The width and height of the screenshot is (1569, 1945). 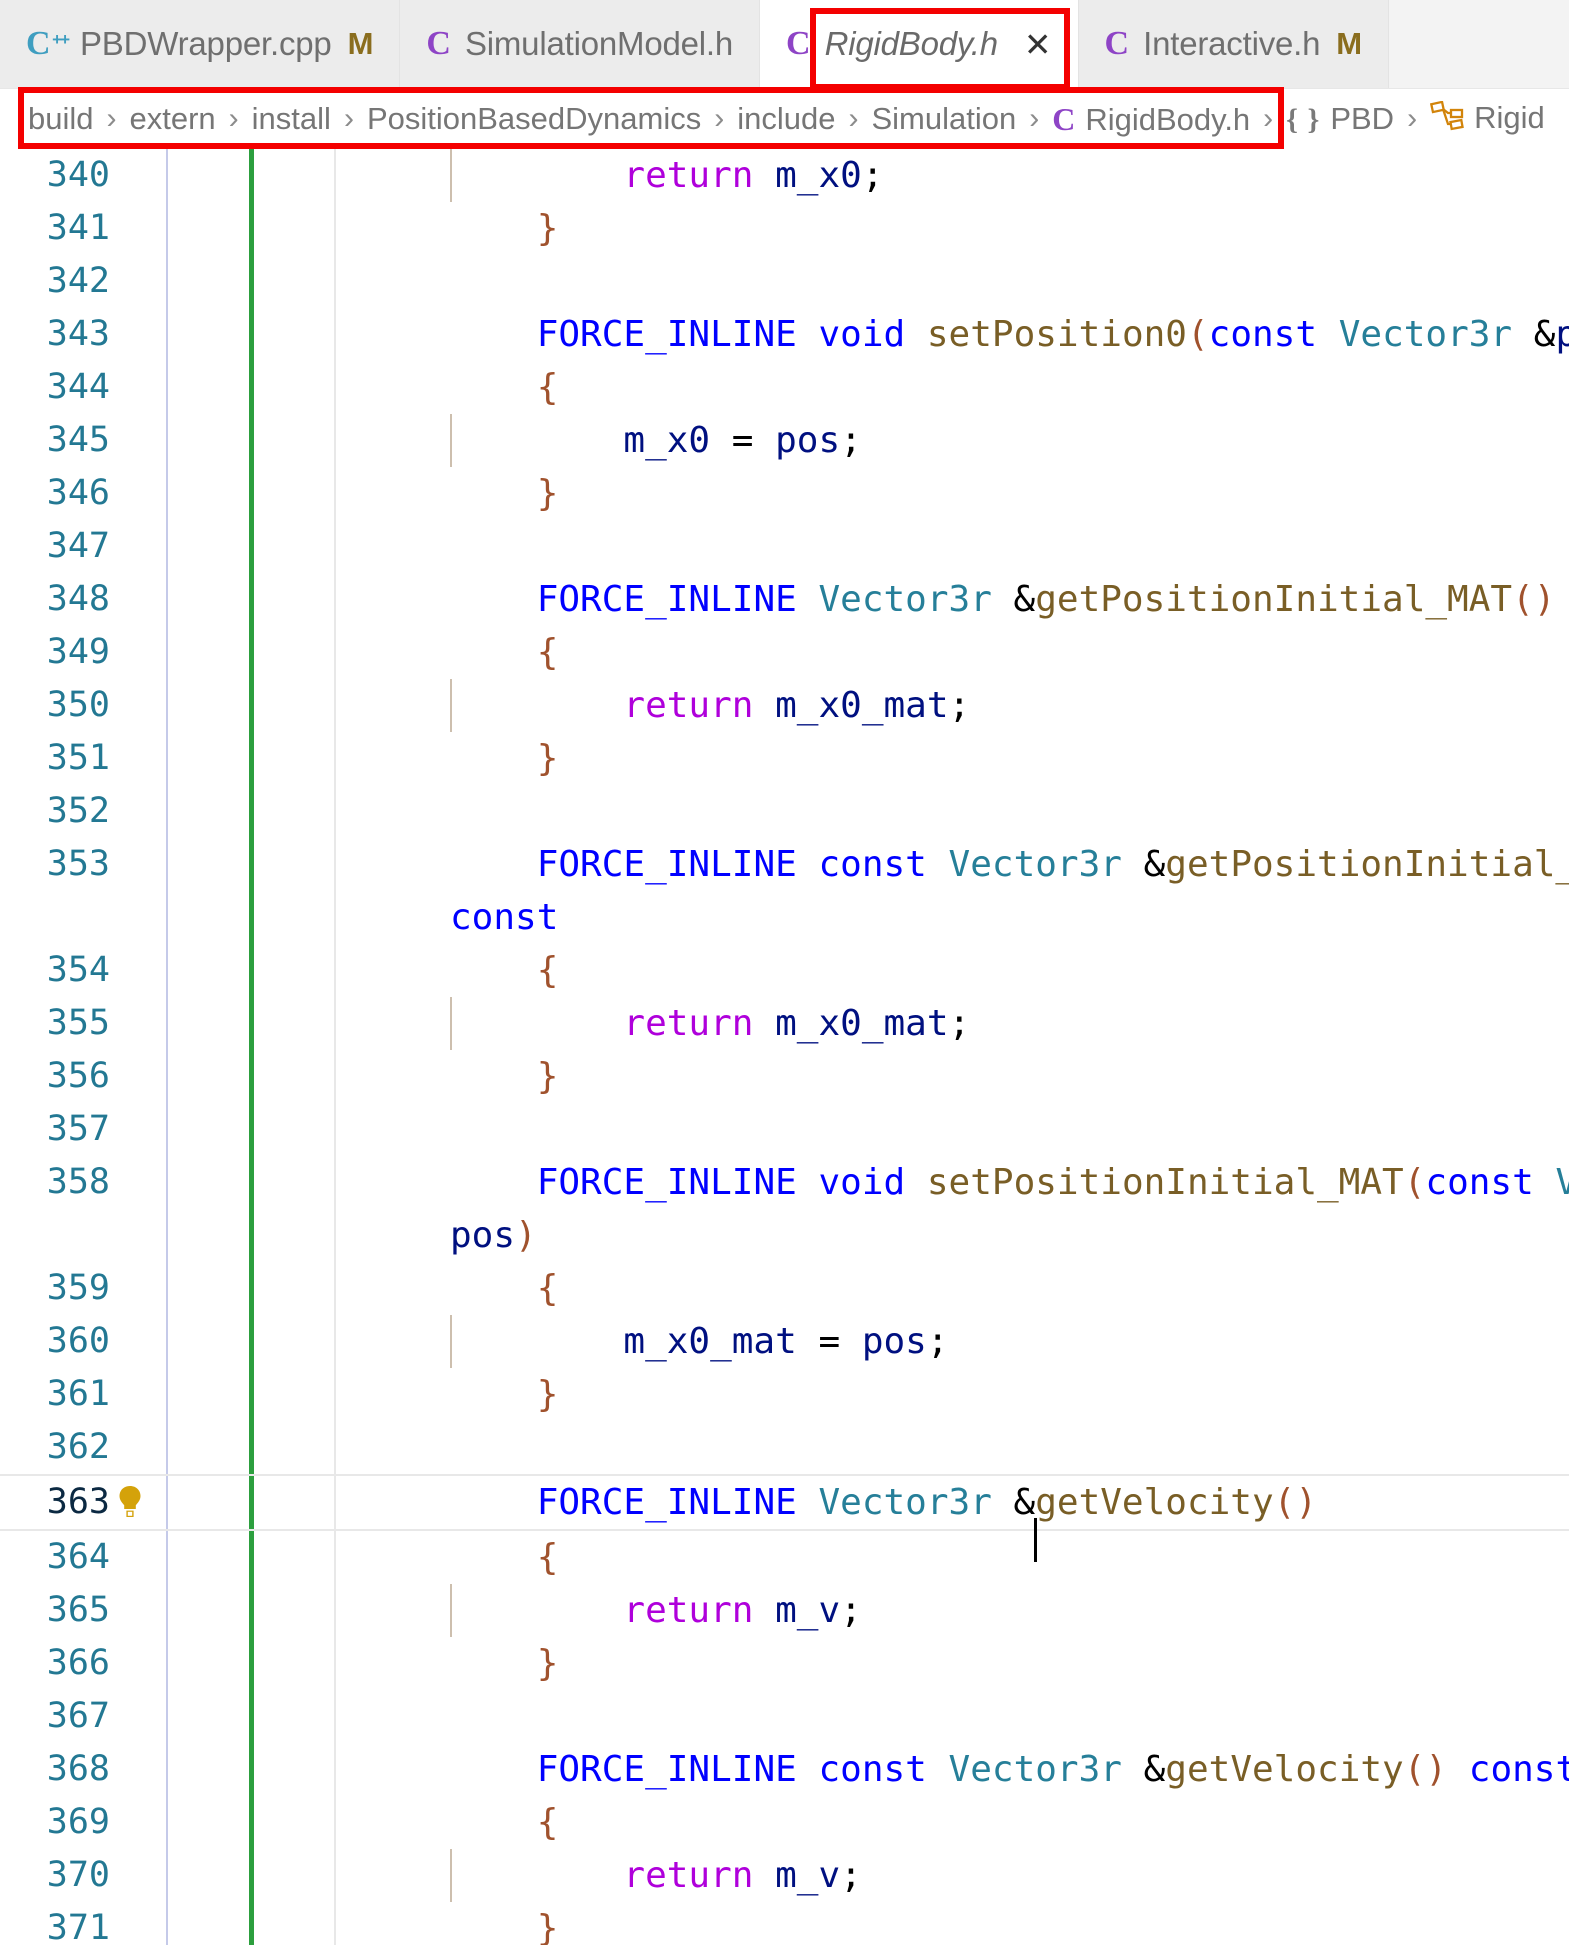 I want to click on breadcrumb-item-simulation: Simulation, so click(x=943, y=119).